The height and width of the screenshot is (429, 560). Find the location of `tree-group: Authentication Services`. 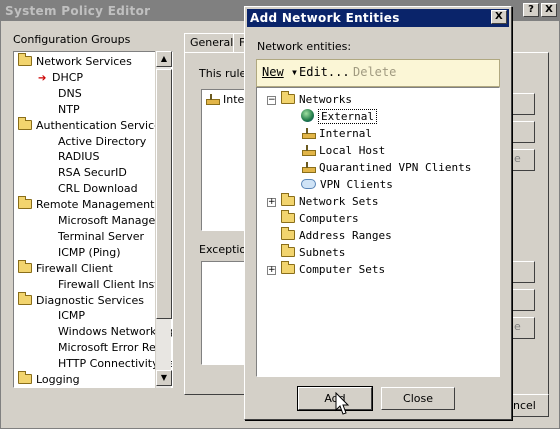

tree-group: Authentication Services is located at coordinates (92, 125).